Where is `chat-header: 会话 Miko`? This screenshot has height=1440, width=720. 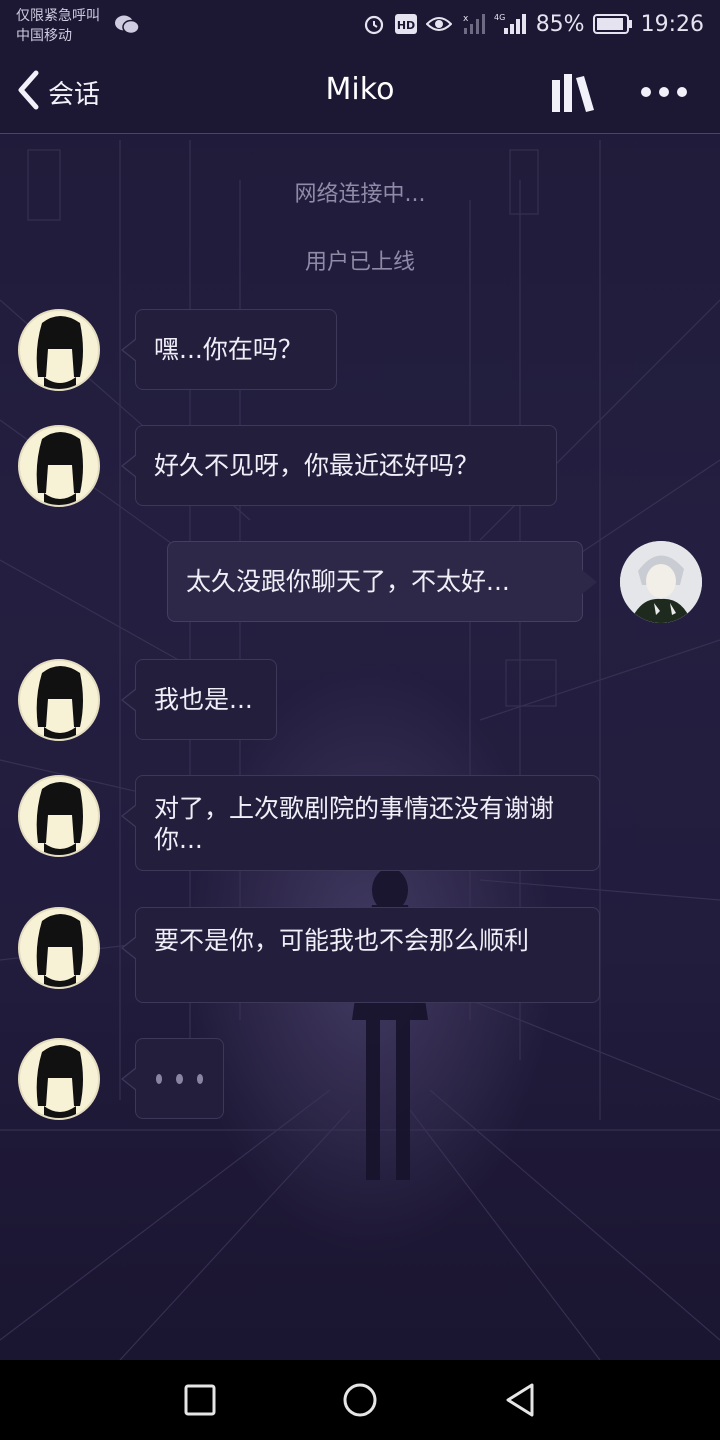 chat-header: 会话 Miko is located at coordinates (360, 92).